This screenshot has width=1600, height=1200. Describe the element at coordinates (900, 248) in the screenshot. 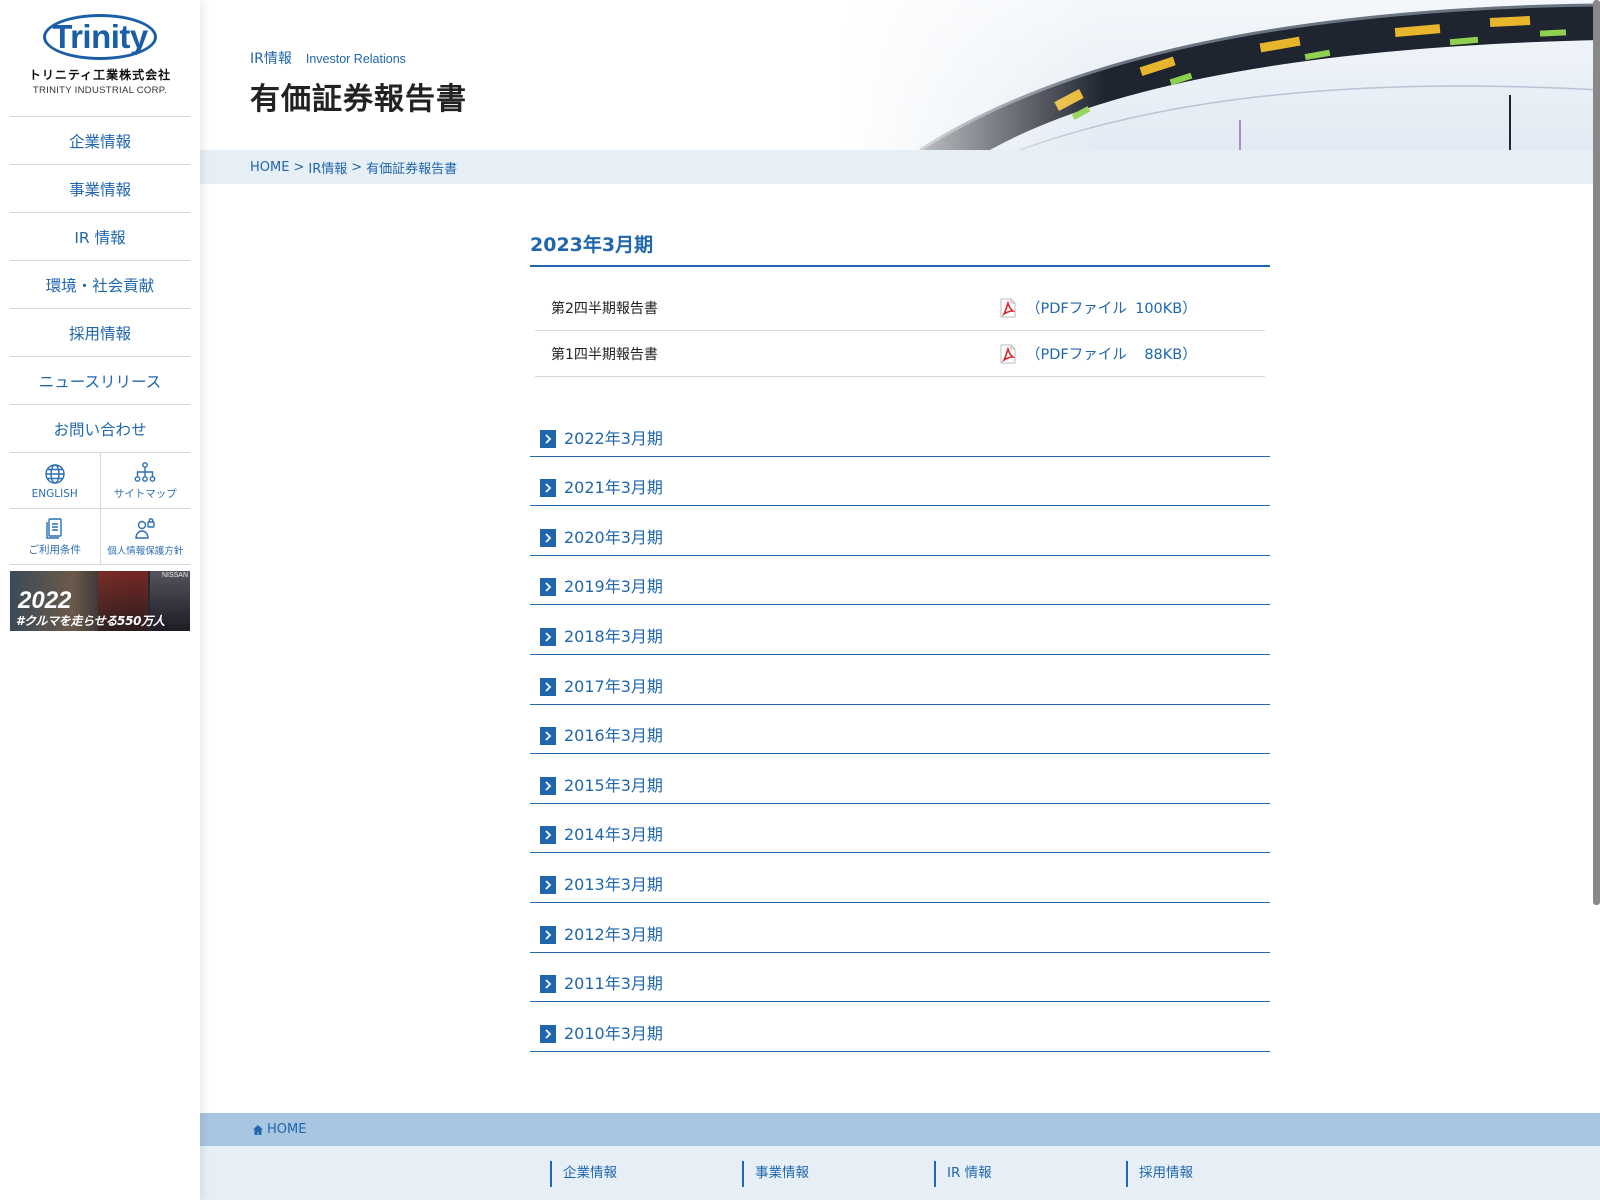

I see `current-year-heading: 2023年3月期` at that location.